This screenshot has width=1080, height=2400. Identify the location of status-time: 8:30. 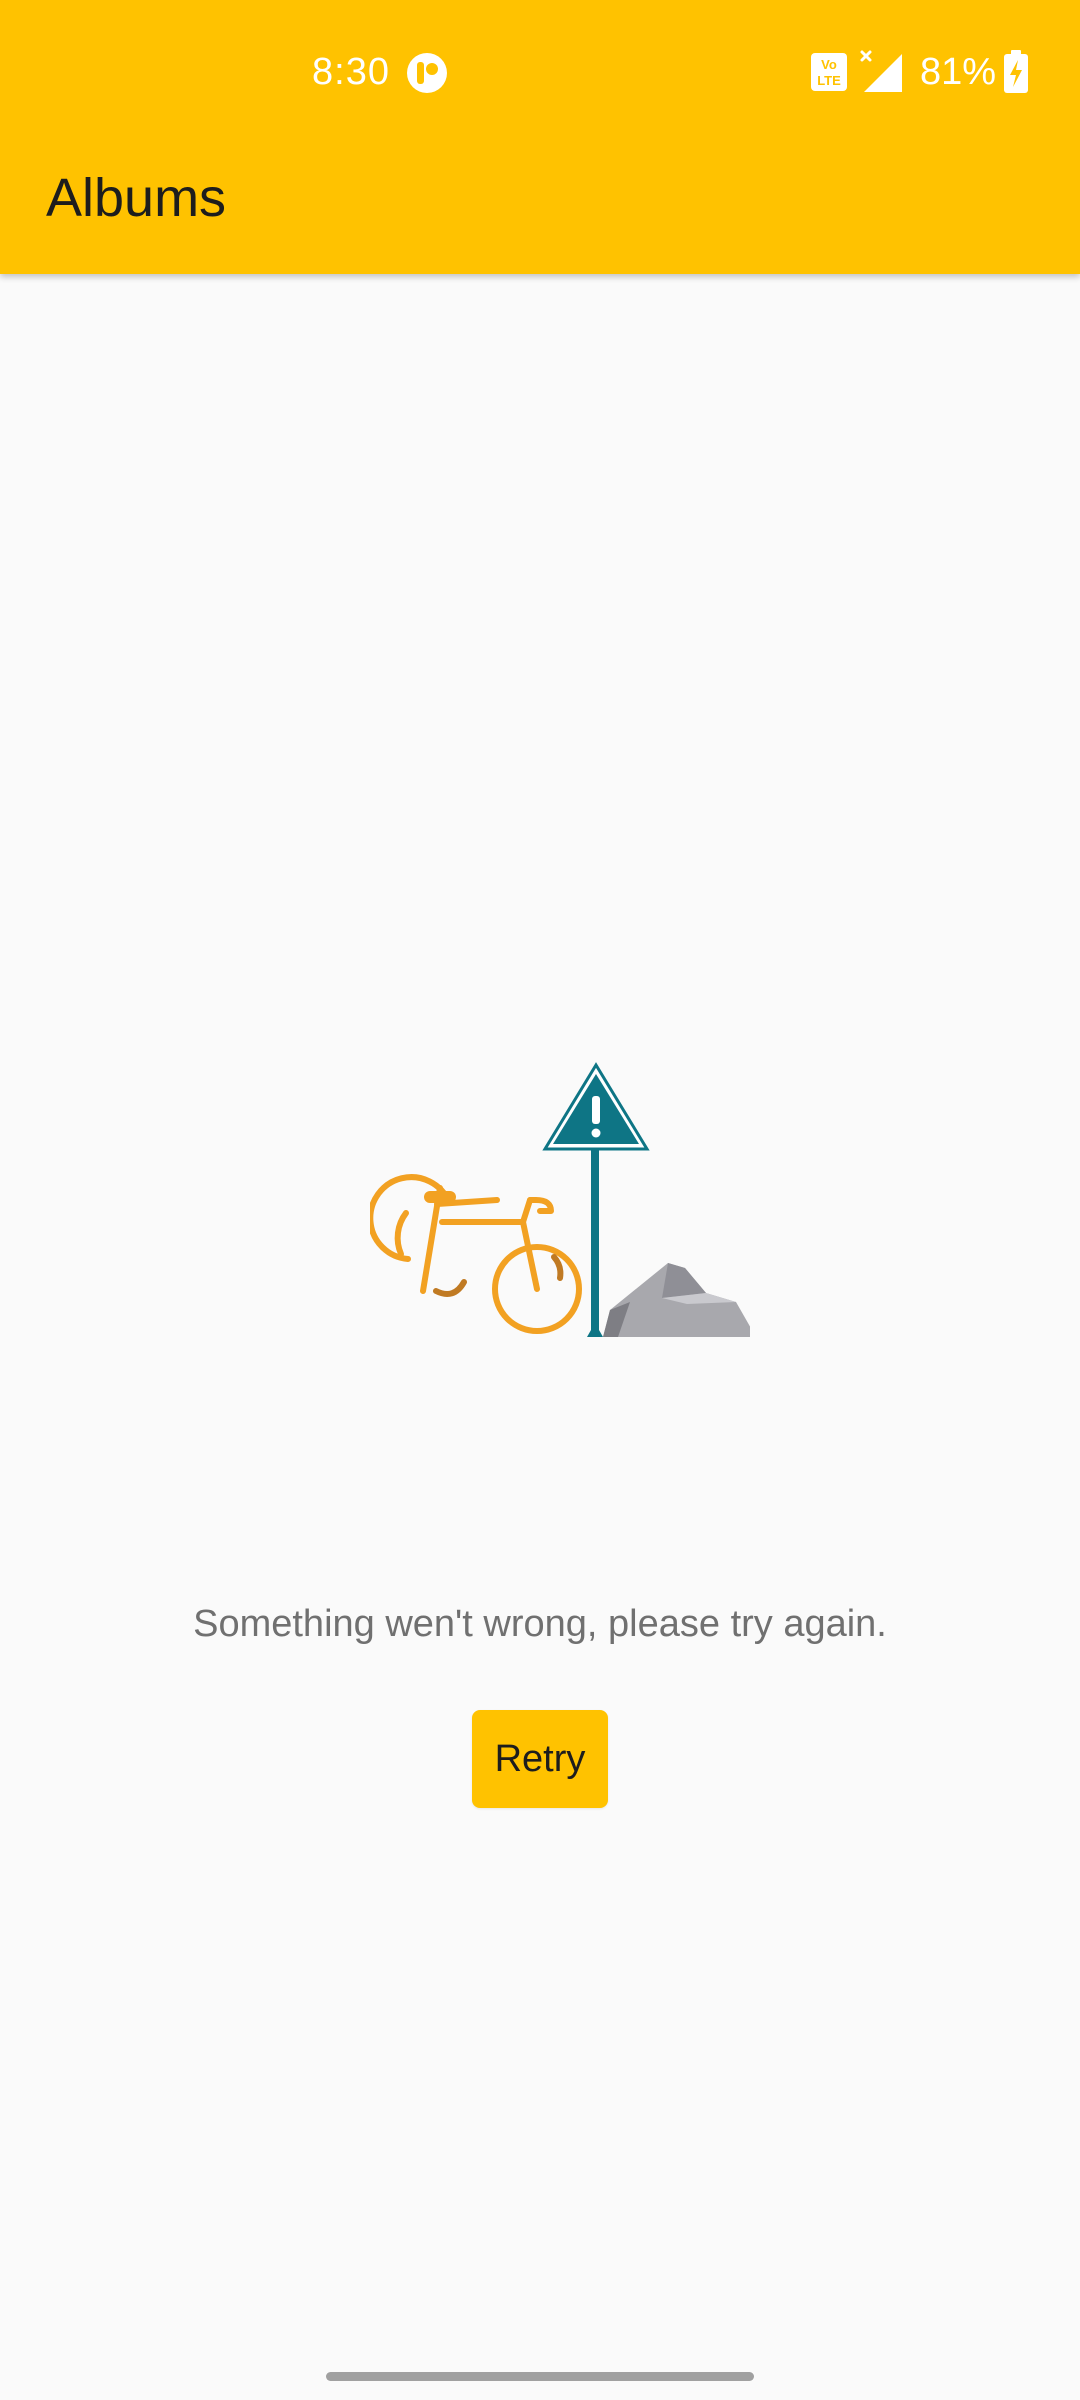
(351, 72).